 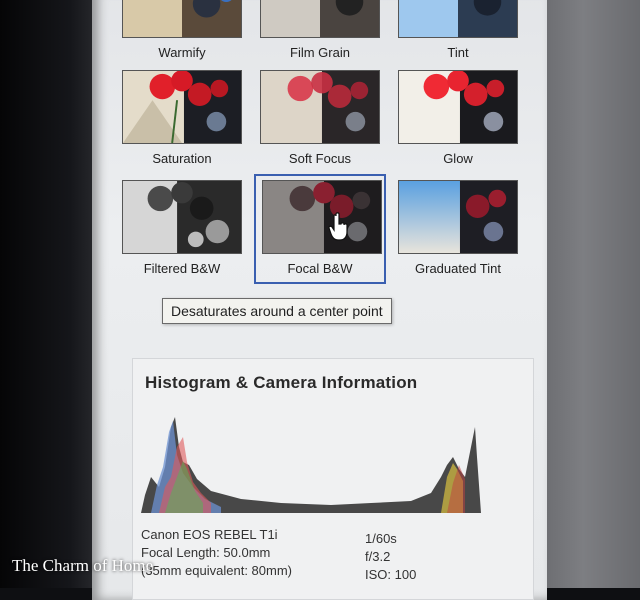 I want to click on effect-label: Soft Focus, so click(x=320, y=158).